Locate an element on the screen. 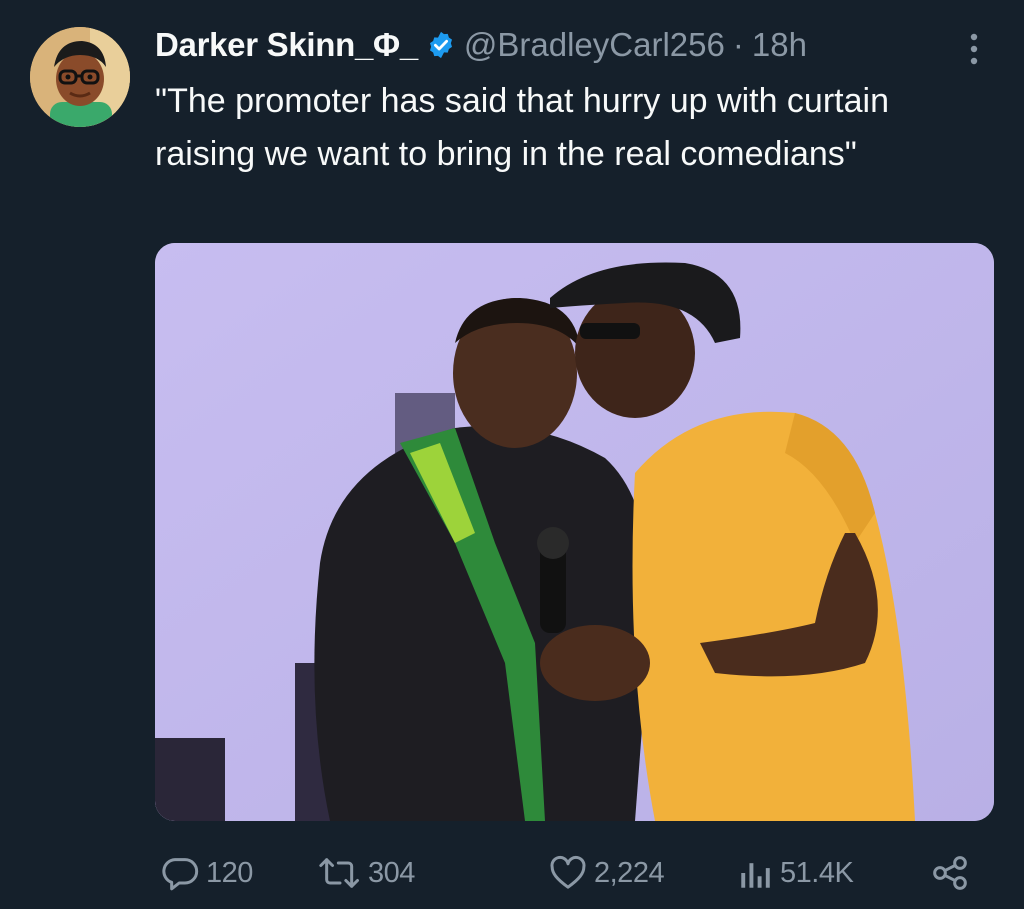 This screenshot has width=1024, height=909. verified-badge-icon is located at coordinates (441, 45).